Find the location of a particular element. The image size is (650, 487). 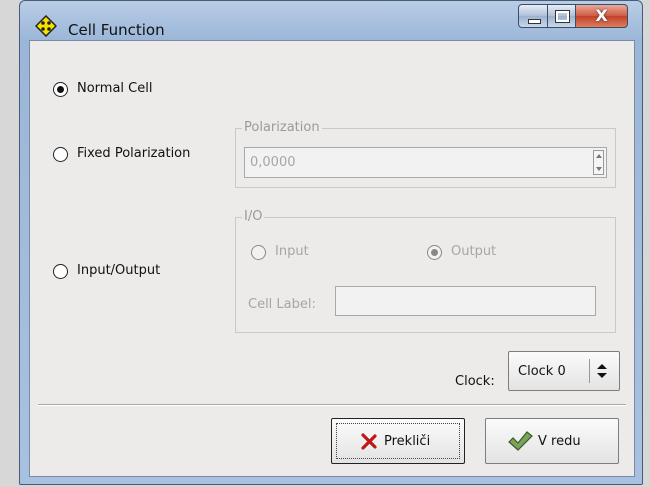

io-group-title: I/O is located at coordinates (253, 216).